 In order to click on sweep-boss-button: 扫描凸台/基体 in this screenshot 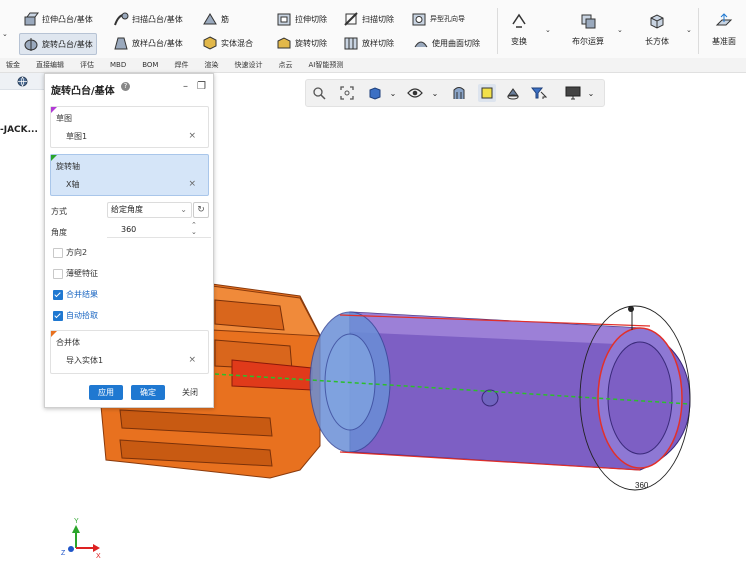, I will do `click(148, 19)`.